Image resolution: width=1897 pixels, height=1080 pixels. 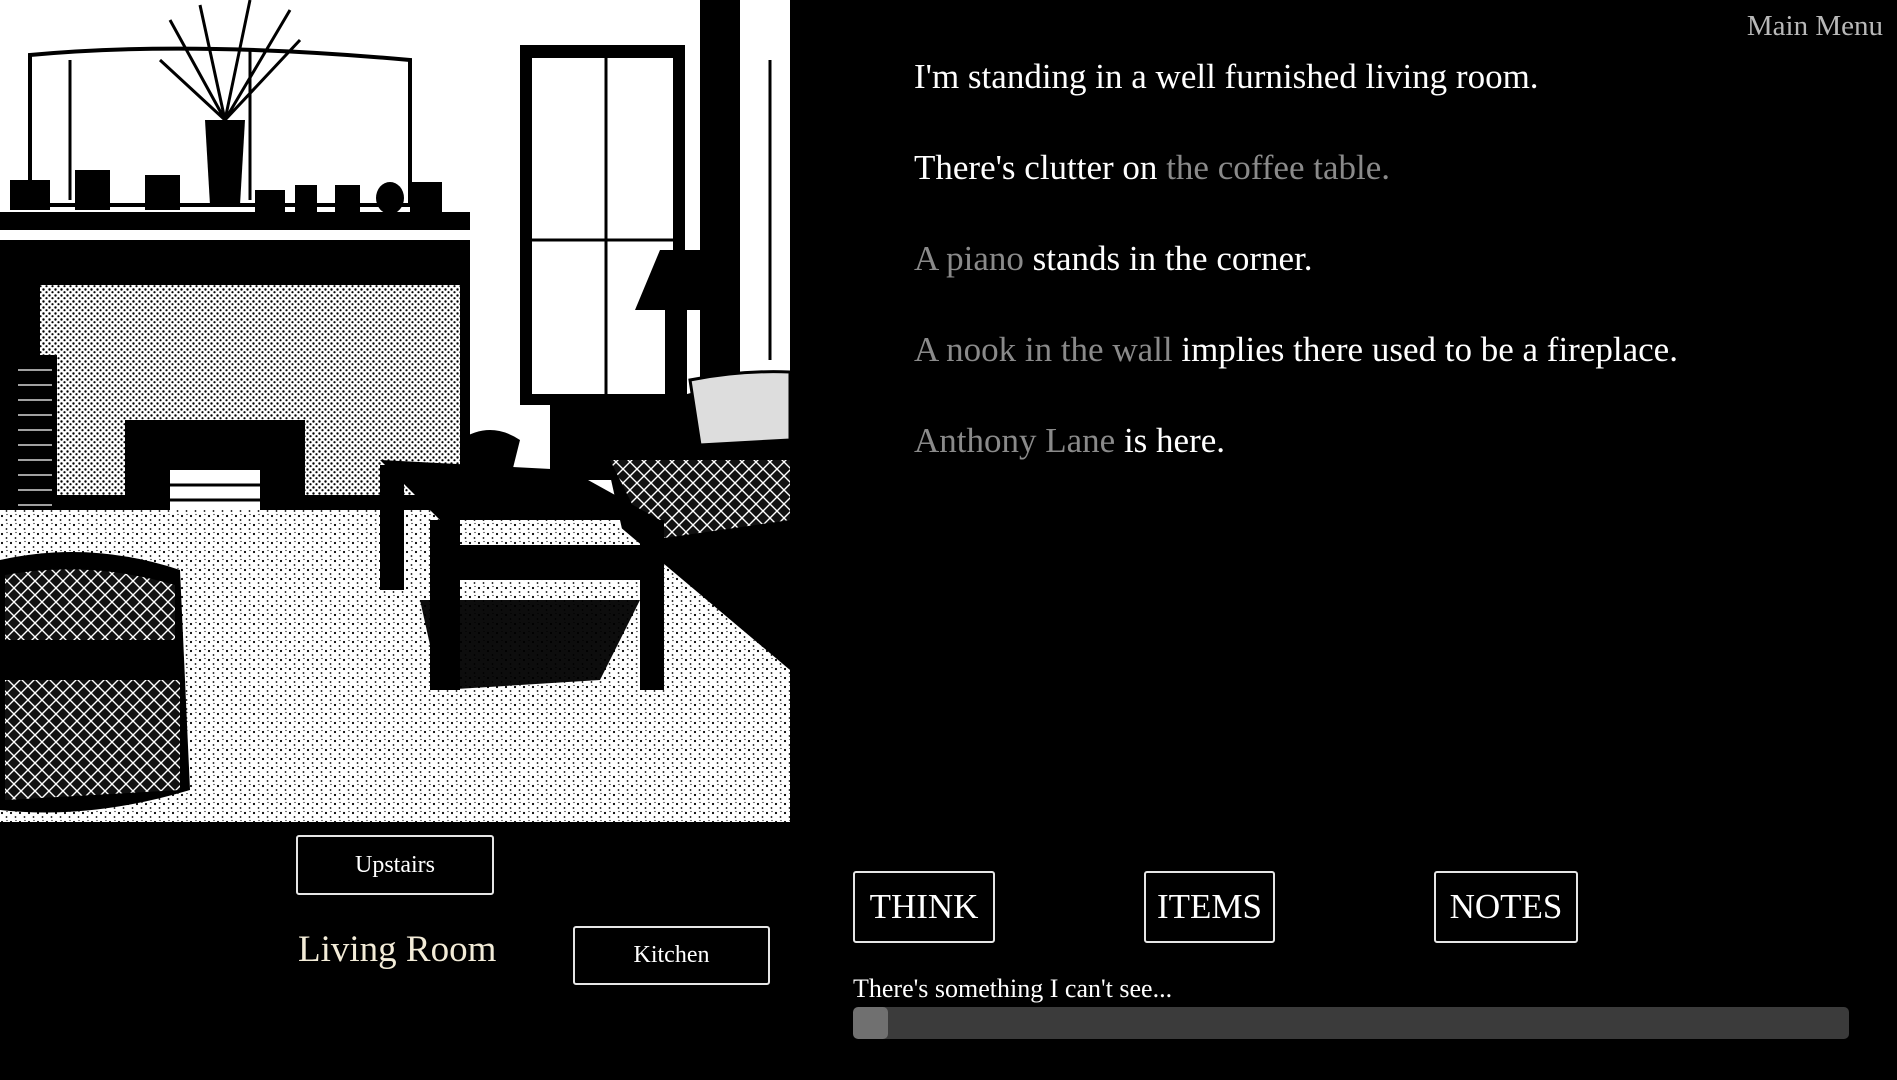 I want to click on current-location-label: Living Room, so click(x=397, y=949).